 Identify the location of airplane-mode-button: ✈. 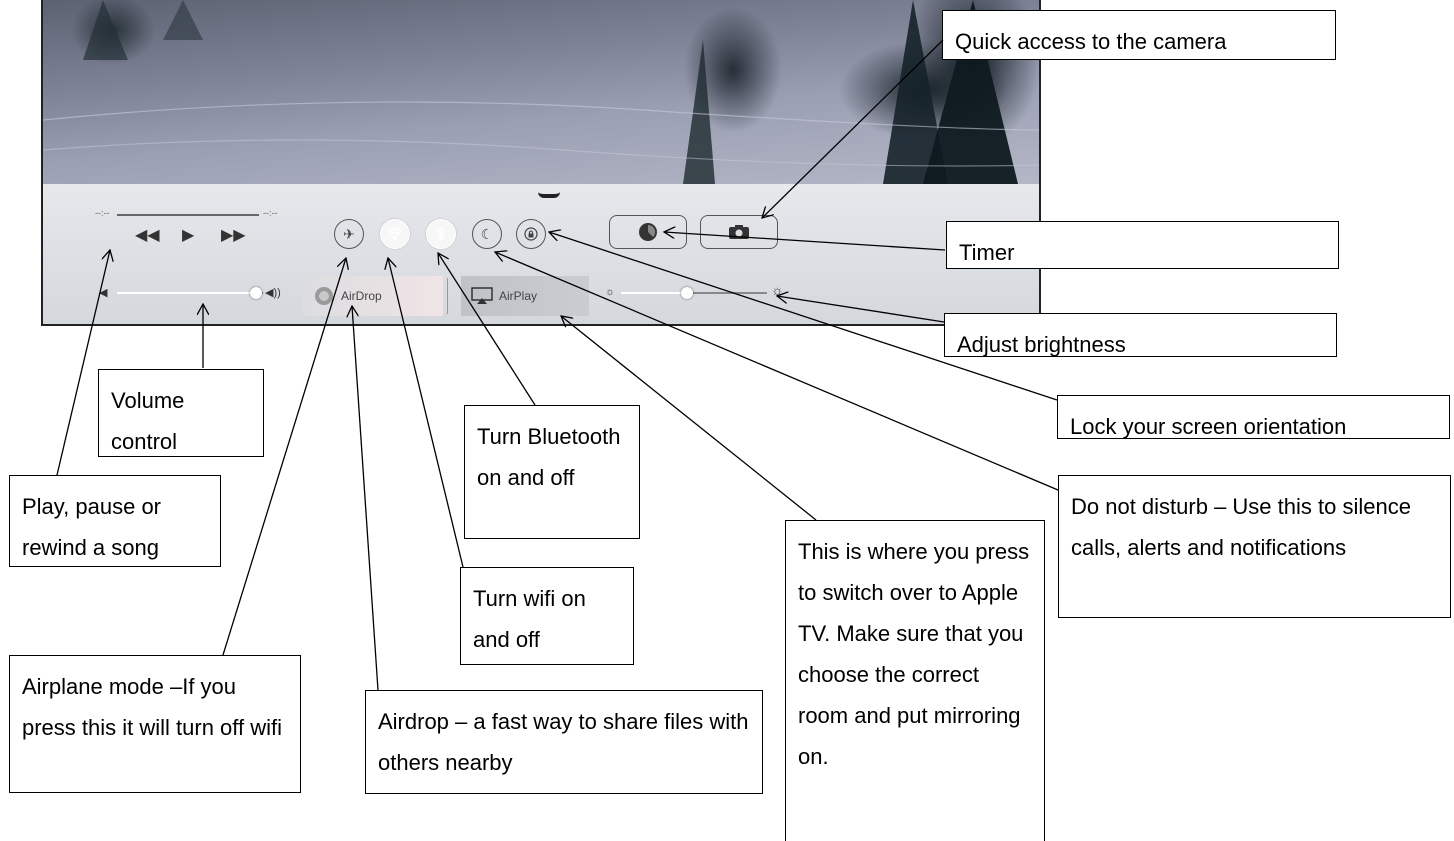
(349, 234).